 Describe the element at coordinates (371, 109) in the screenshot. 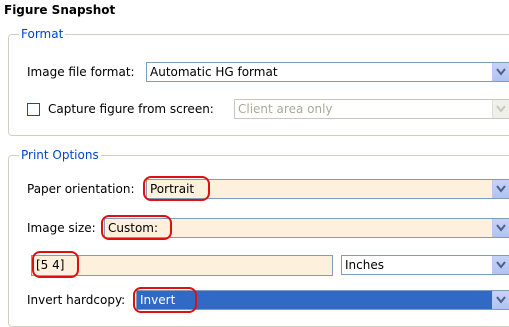

I see `capture-area-select: Client area only` at that location.